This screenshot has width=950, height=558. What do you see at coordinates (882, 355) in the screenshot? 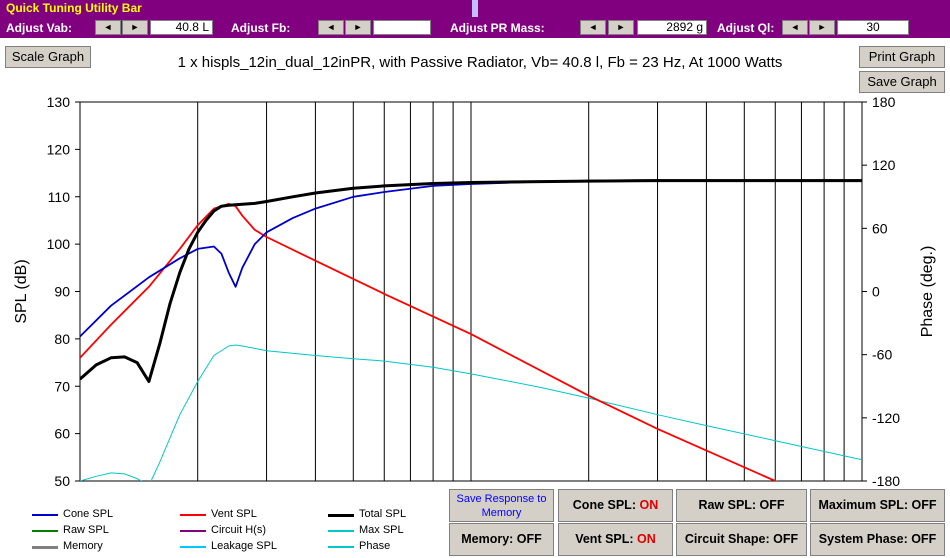
I see `y2-tick-label: -60` at bounding box center [882, 355].